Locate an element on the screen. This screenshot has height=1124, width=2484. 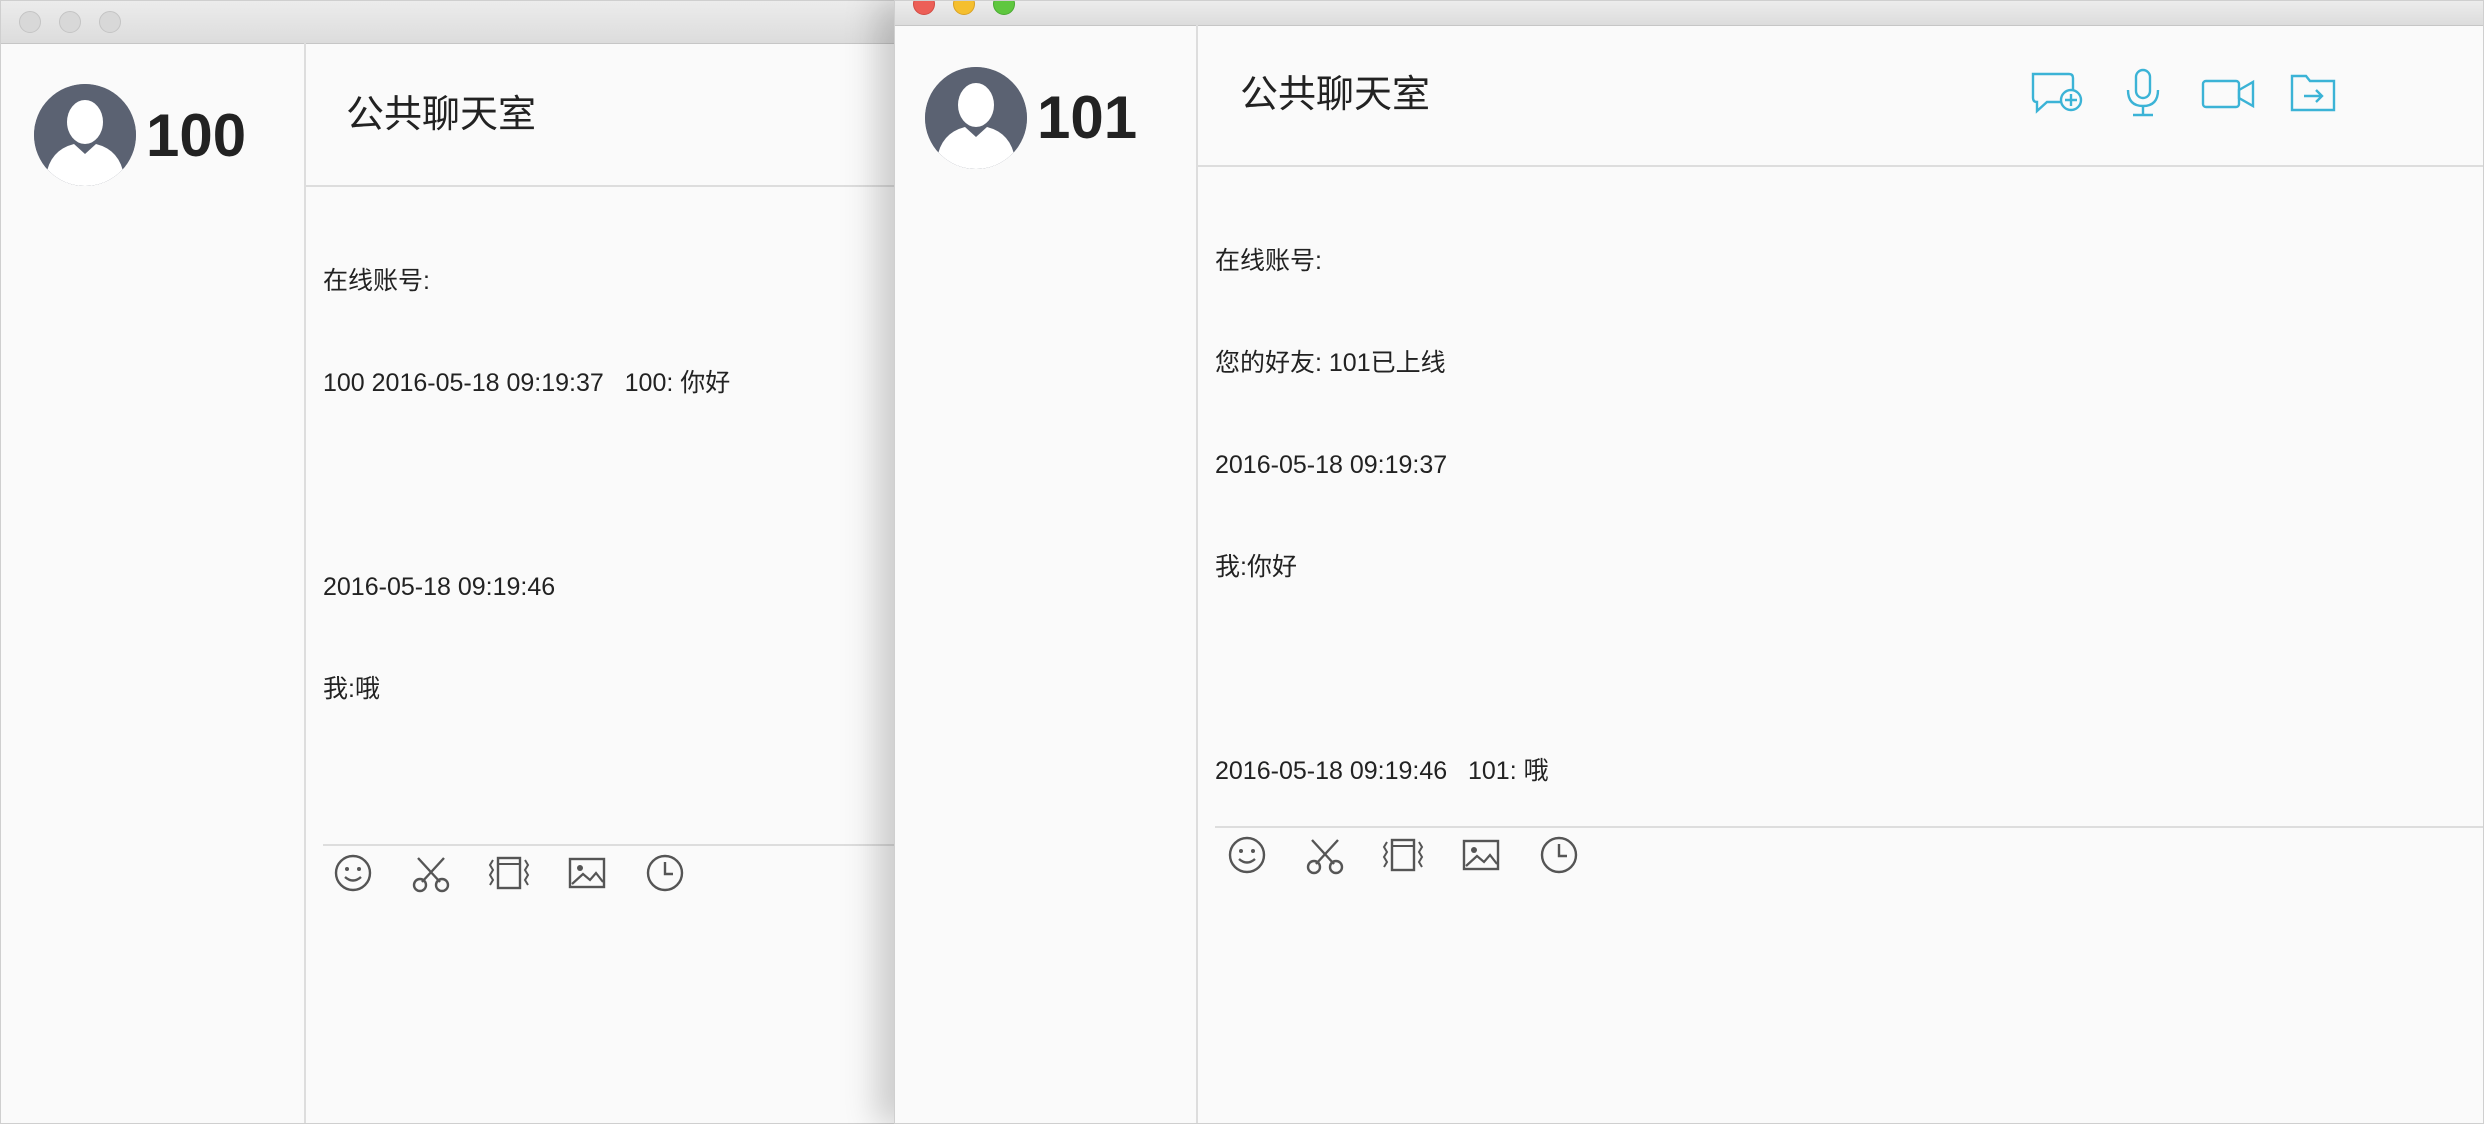
file-transfer-icon is located at coordinates (2313, 93).